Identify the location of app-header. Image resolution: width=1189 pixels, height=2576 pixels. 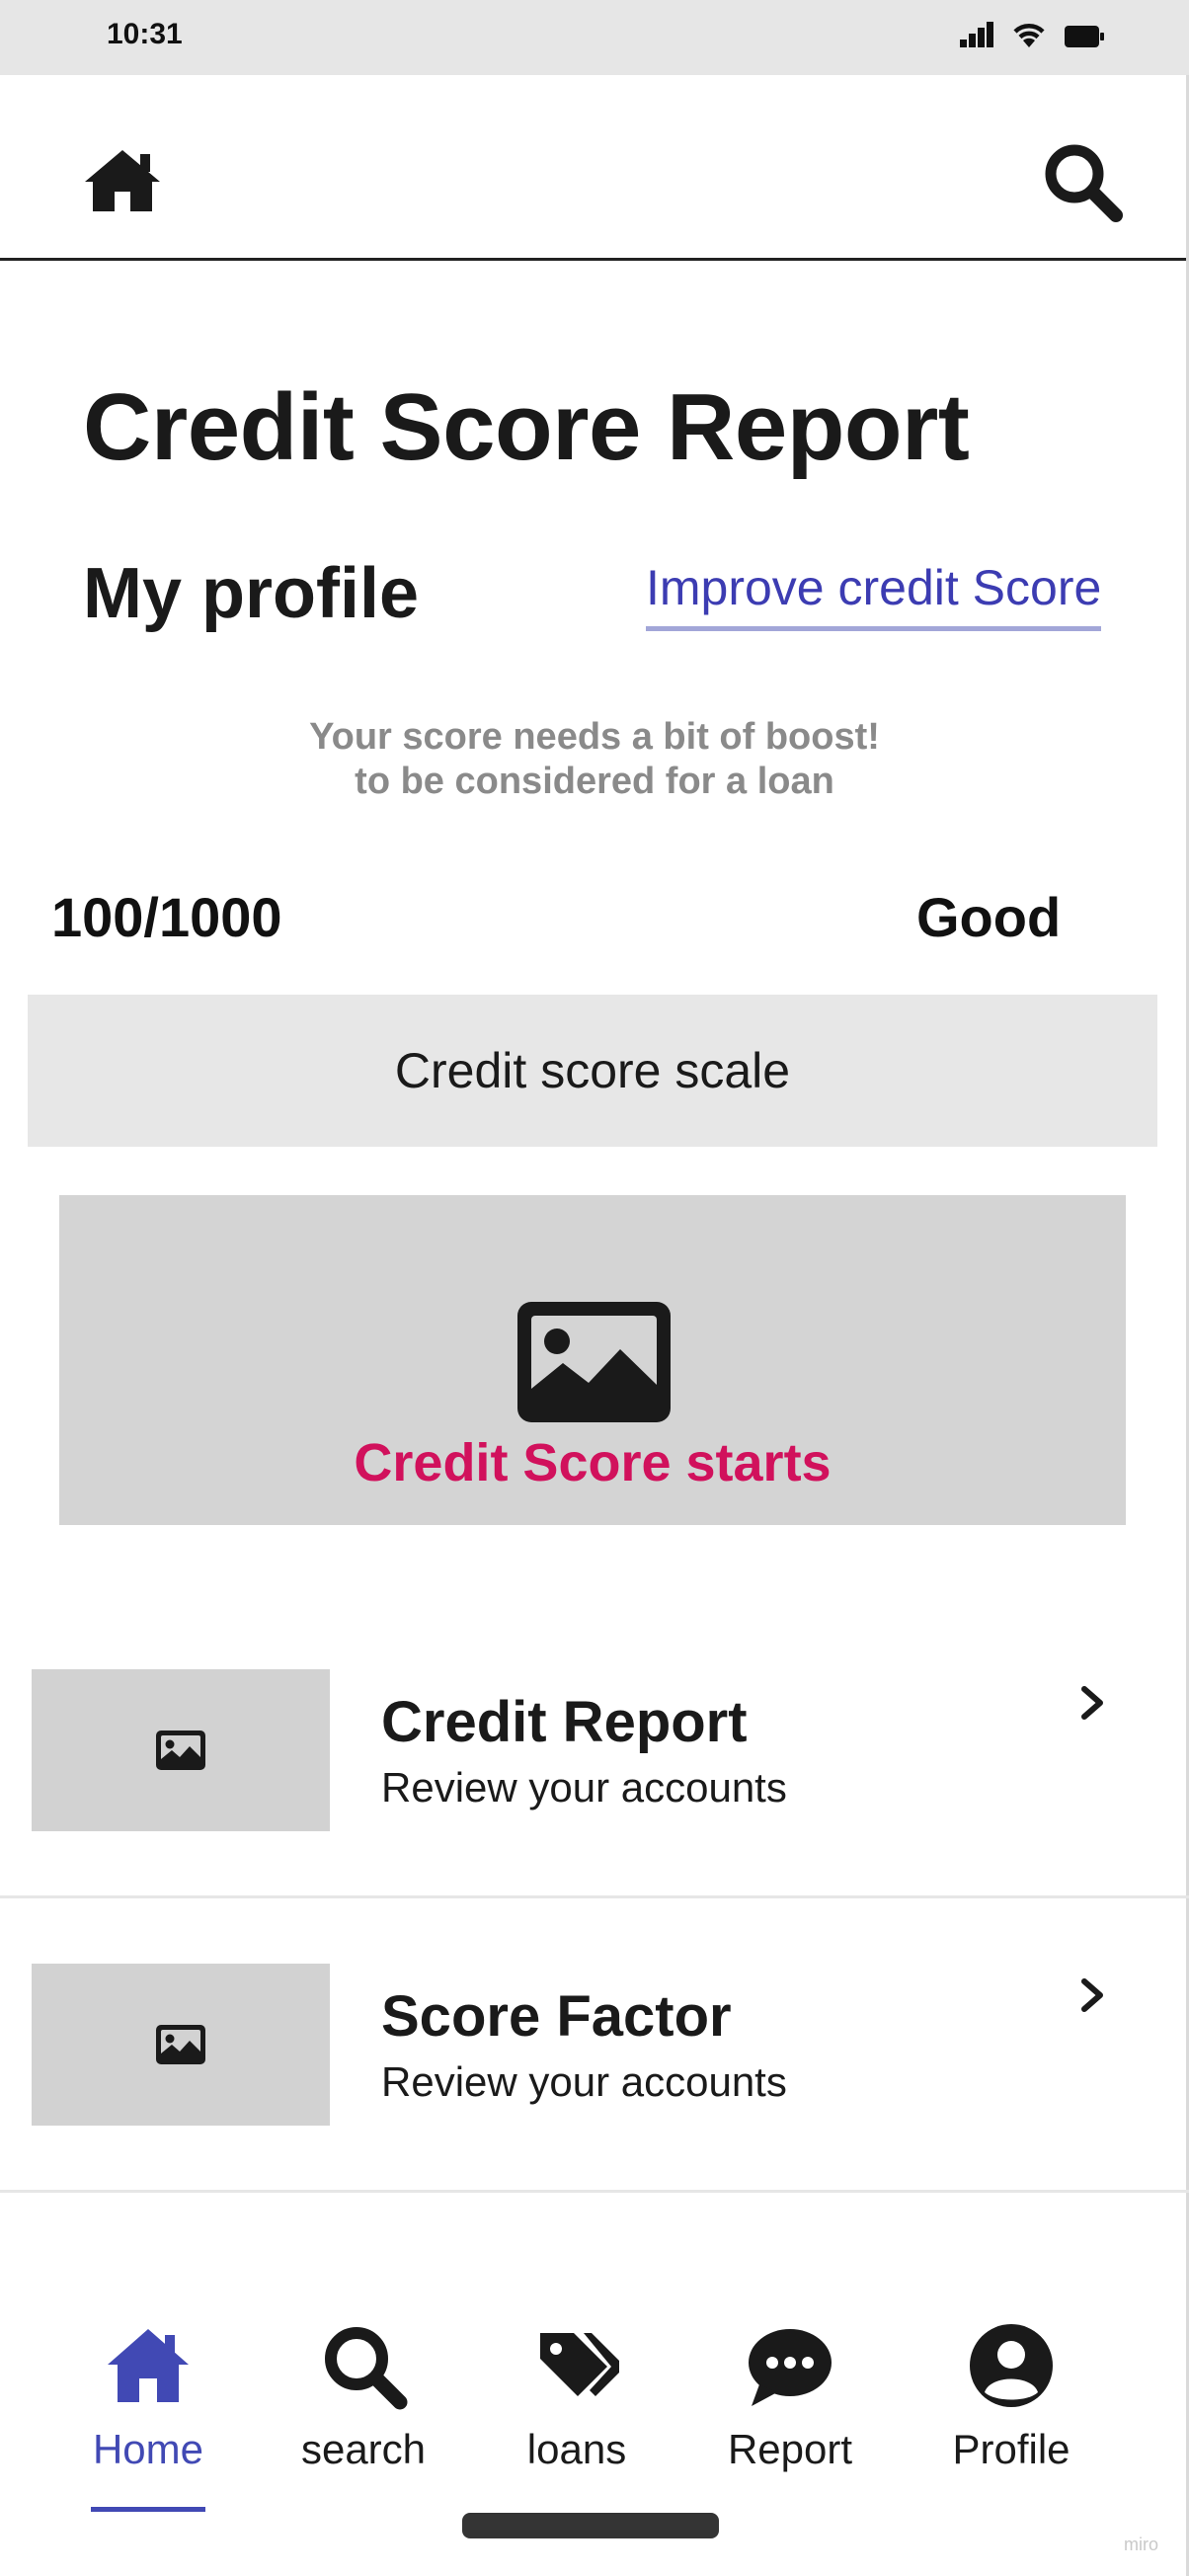
(594, 168).